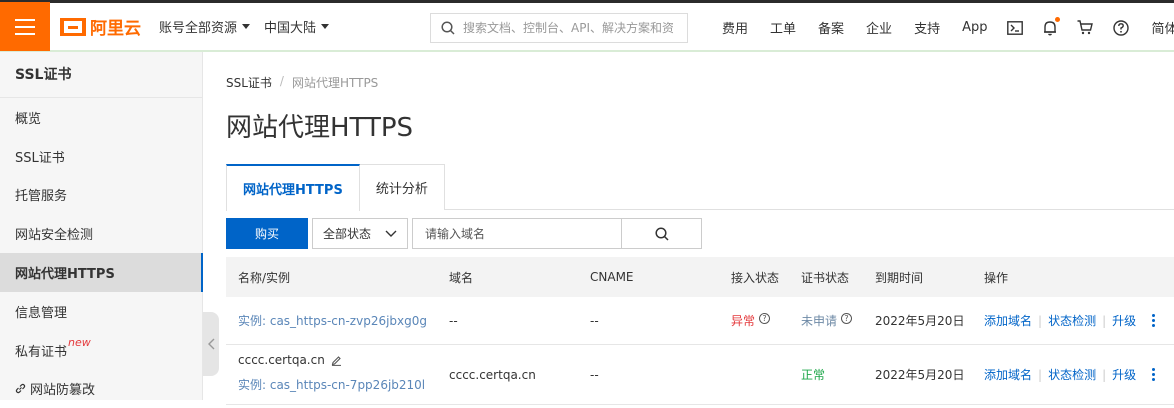 The height and width of the screenshot is (408, 1174). I want to click on sidebar-item-label: 私有证书, so click(41, 352).